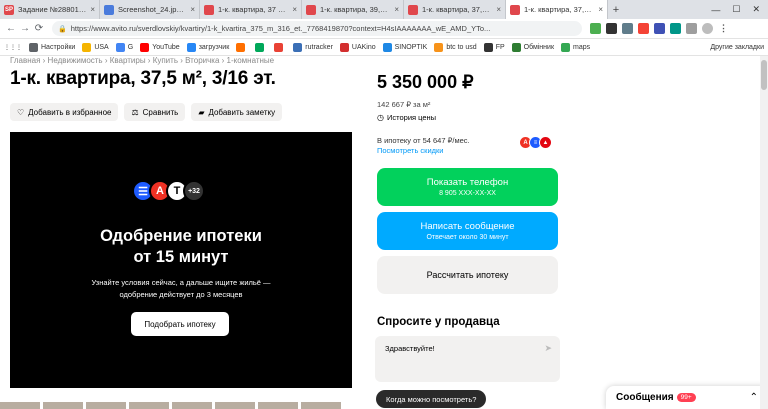 The image size is (768, 409). What do you see at coordinates (645, 397) in the screenshot?
I see `messenger-label: Сообщения` at bounding box center [645, 397].